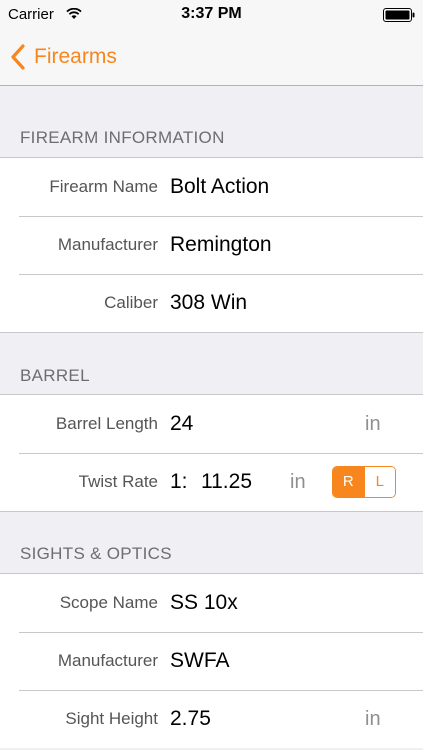 The width and height of the screenshot is (423, 750). Describe the element at coordinates (190, 719) in the screenshot. I see `sight-height-field: 2.75` at that location.